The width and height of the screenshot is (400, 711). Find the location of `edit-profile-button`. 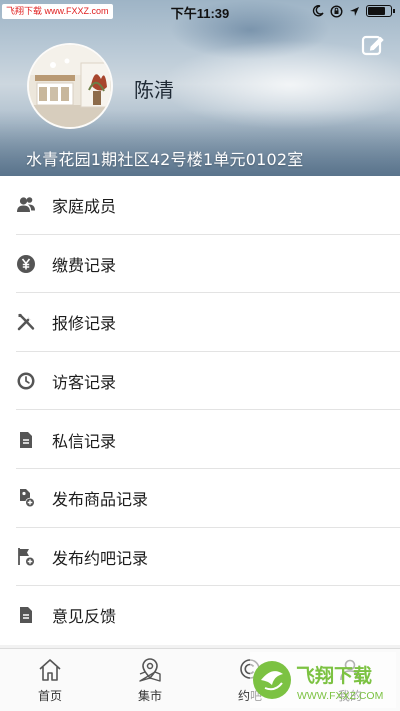

edit-profile-button is located at coordinates (373, 45).